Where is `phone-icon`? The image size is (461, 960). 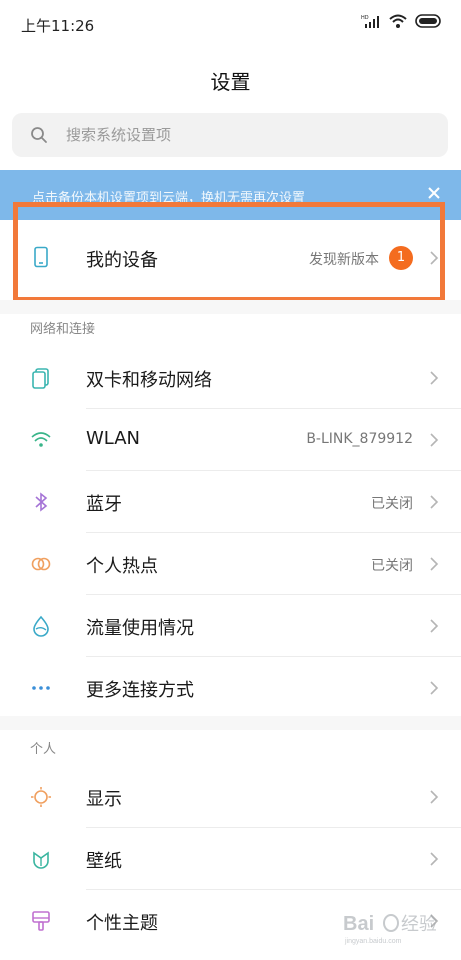 phone-icon is located at coordinates (41, 257).